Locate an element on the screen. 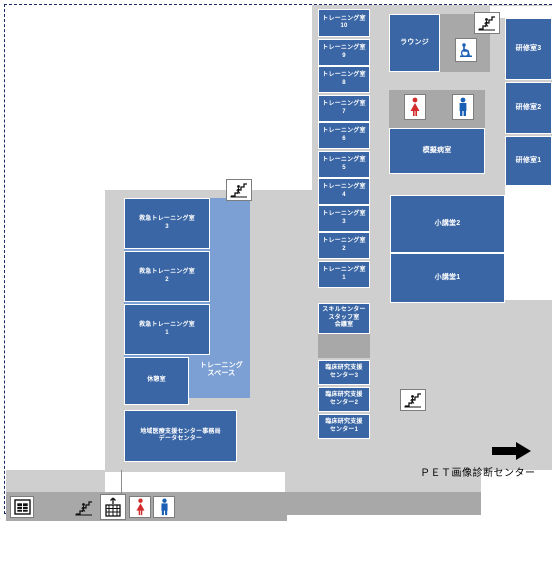  elevator-tile-left is located at coordinates (22, 507).